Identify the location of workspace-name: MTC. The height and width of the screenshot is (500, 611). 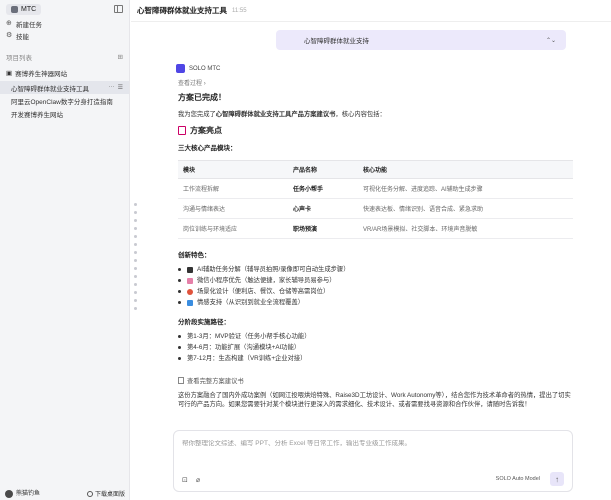
(29, 9).